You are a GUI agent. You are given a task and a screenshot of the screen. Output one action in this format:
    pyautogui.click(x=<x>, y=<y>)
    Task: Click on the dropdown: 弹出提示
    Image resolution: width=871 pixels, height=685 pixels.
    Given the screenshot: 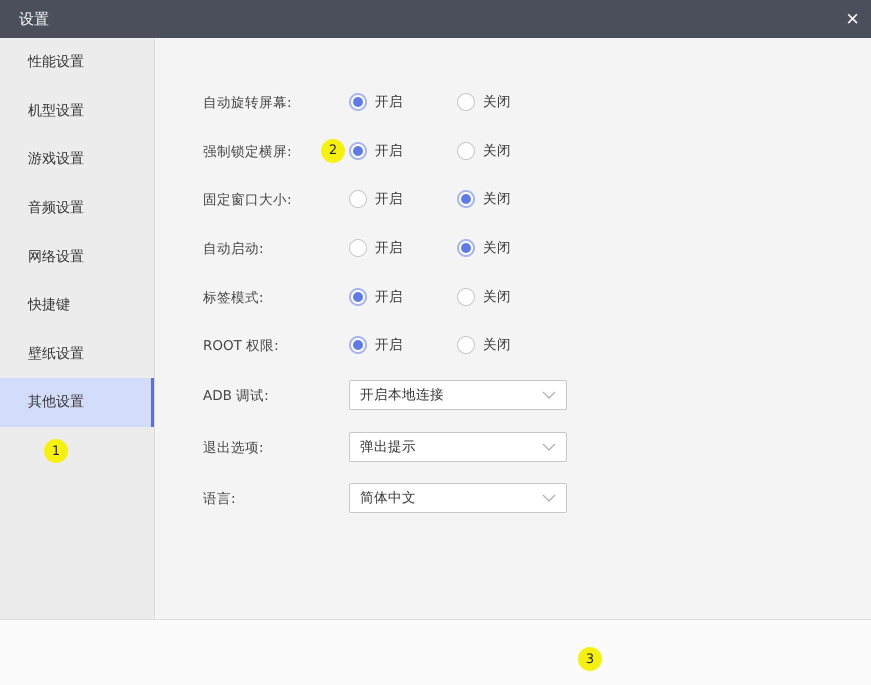 What is the action you would take?
    pyautogui.click(x=458, y=447)
    